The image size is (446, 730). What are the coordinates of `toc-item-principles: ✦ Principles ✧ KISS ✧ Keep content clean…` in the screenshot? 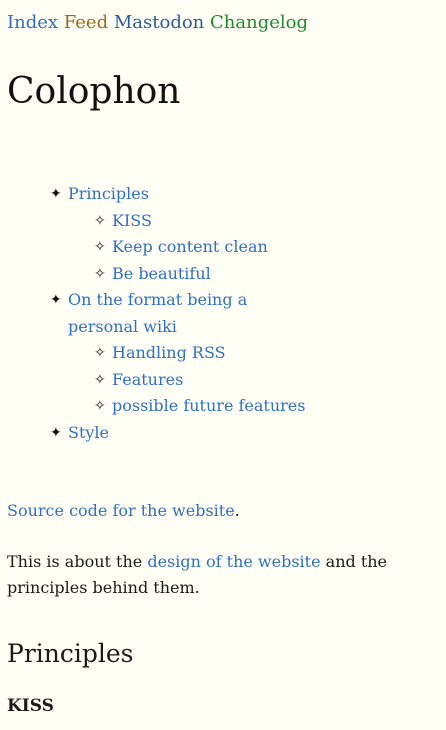 It's located at (215, 234).